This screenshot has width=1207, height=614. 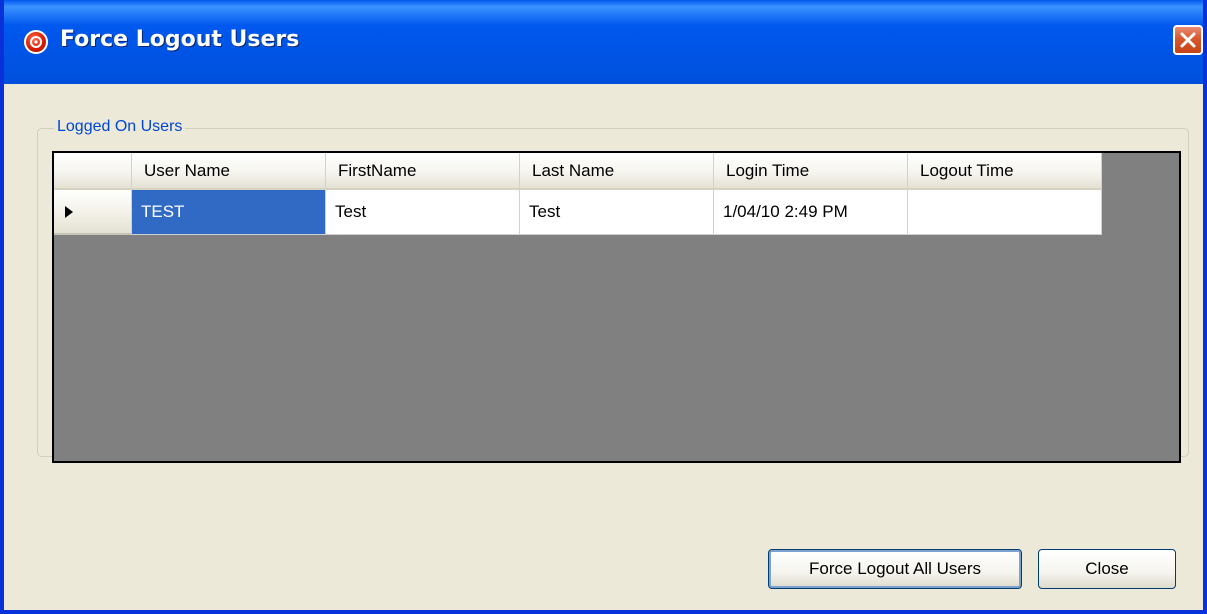 I want to click on cell-user-name: TEST, so click(x=229, y=212).